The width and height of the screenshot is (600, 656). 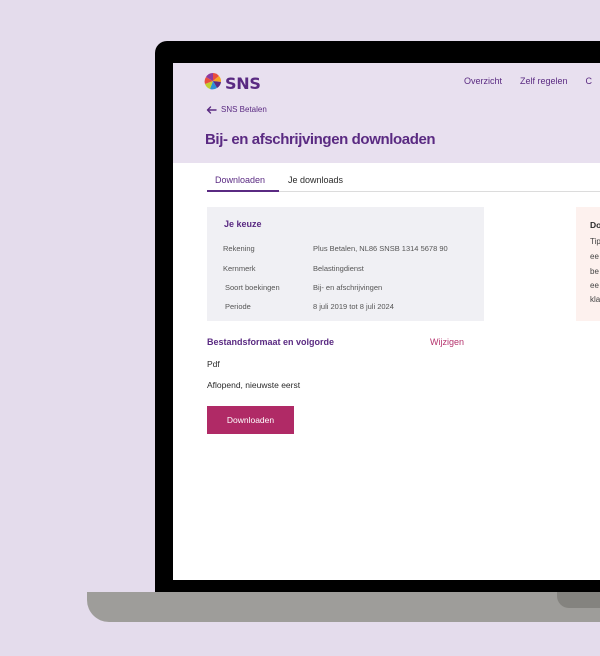 What do you see at coordinates (252, 287) in the screenshot?
I see `row-label-soort-boekingen: Soort boekingen` at bounding box center [252, 287].